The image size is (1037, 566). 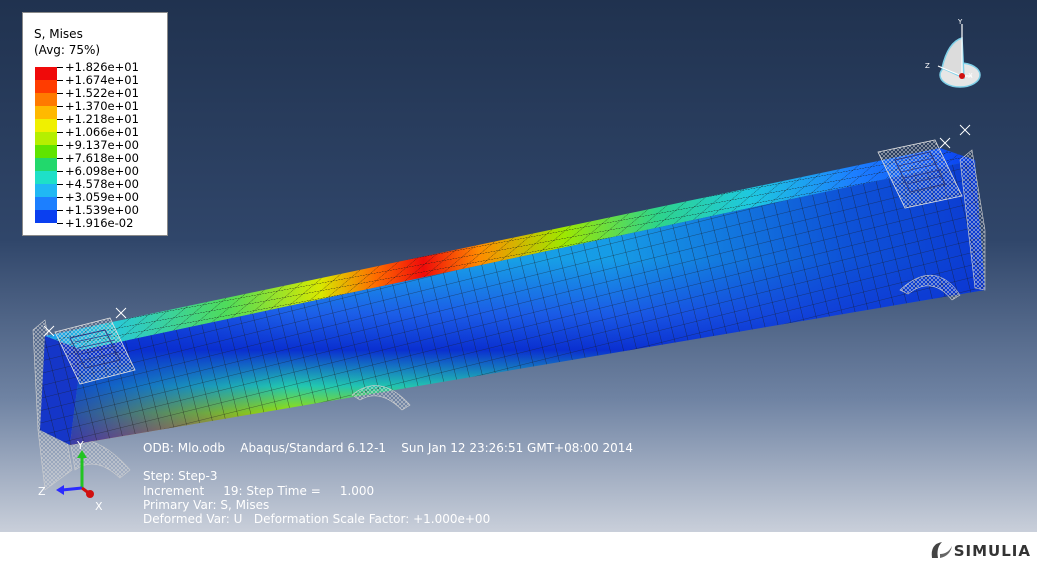 I want to click on legend-value-label: +1.916e-02, so click(x=99, y=223).